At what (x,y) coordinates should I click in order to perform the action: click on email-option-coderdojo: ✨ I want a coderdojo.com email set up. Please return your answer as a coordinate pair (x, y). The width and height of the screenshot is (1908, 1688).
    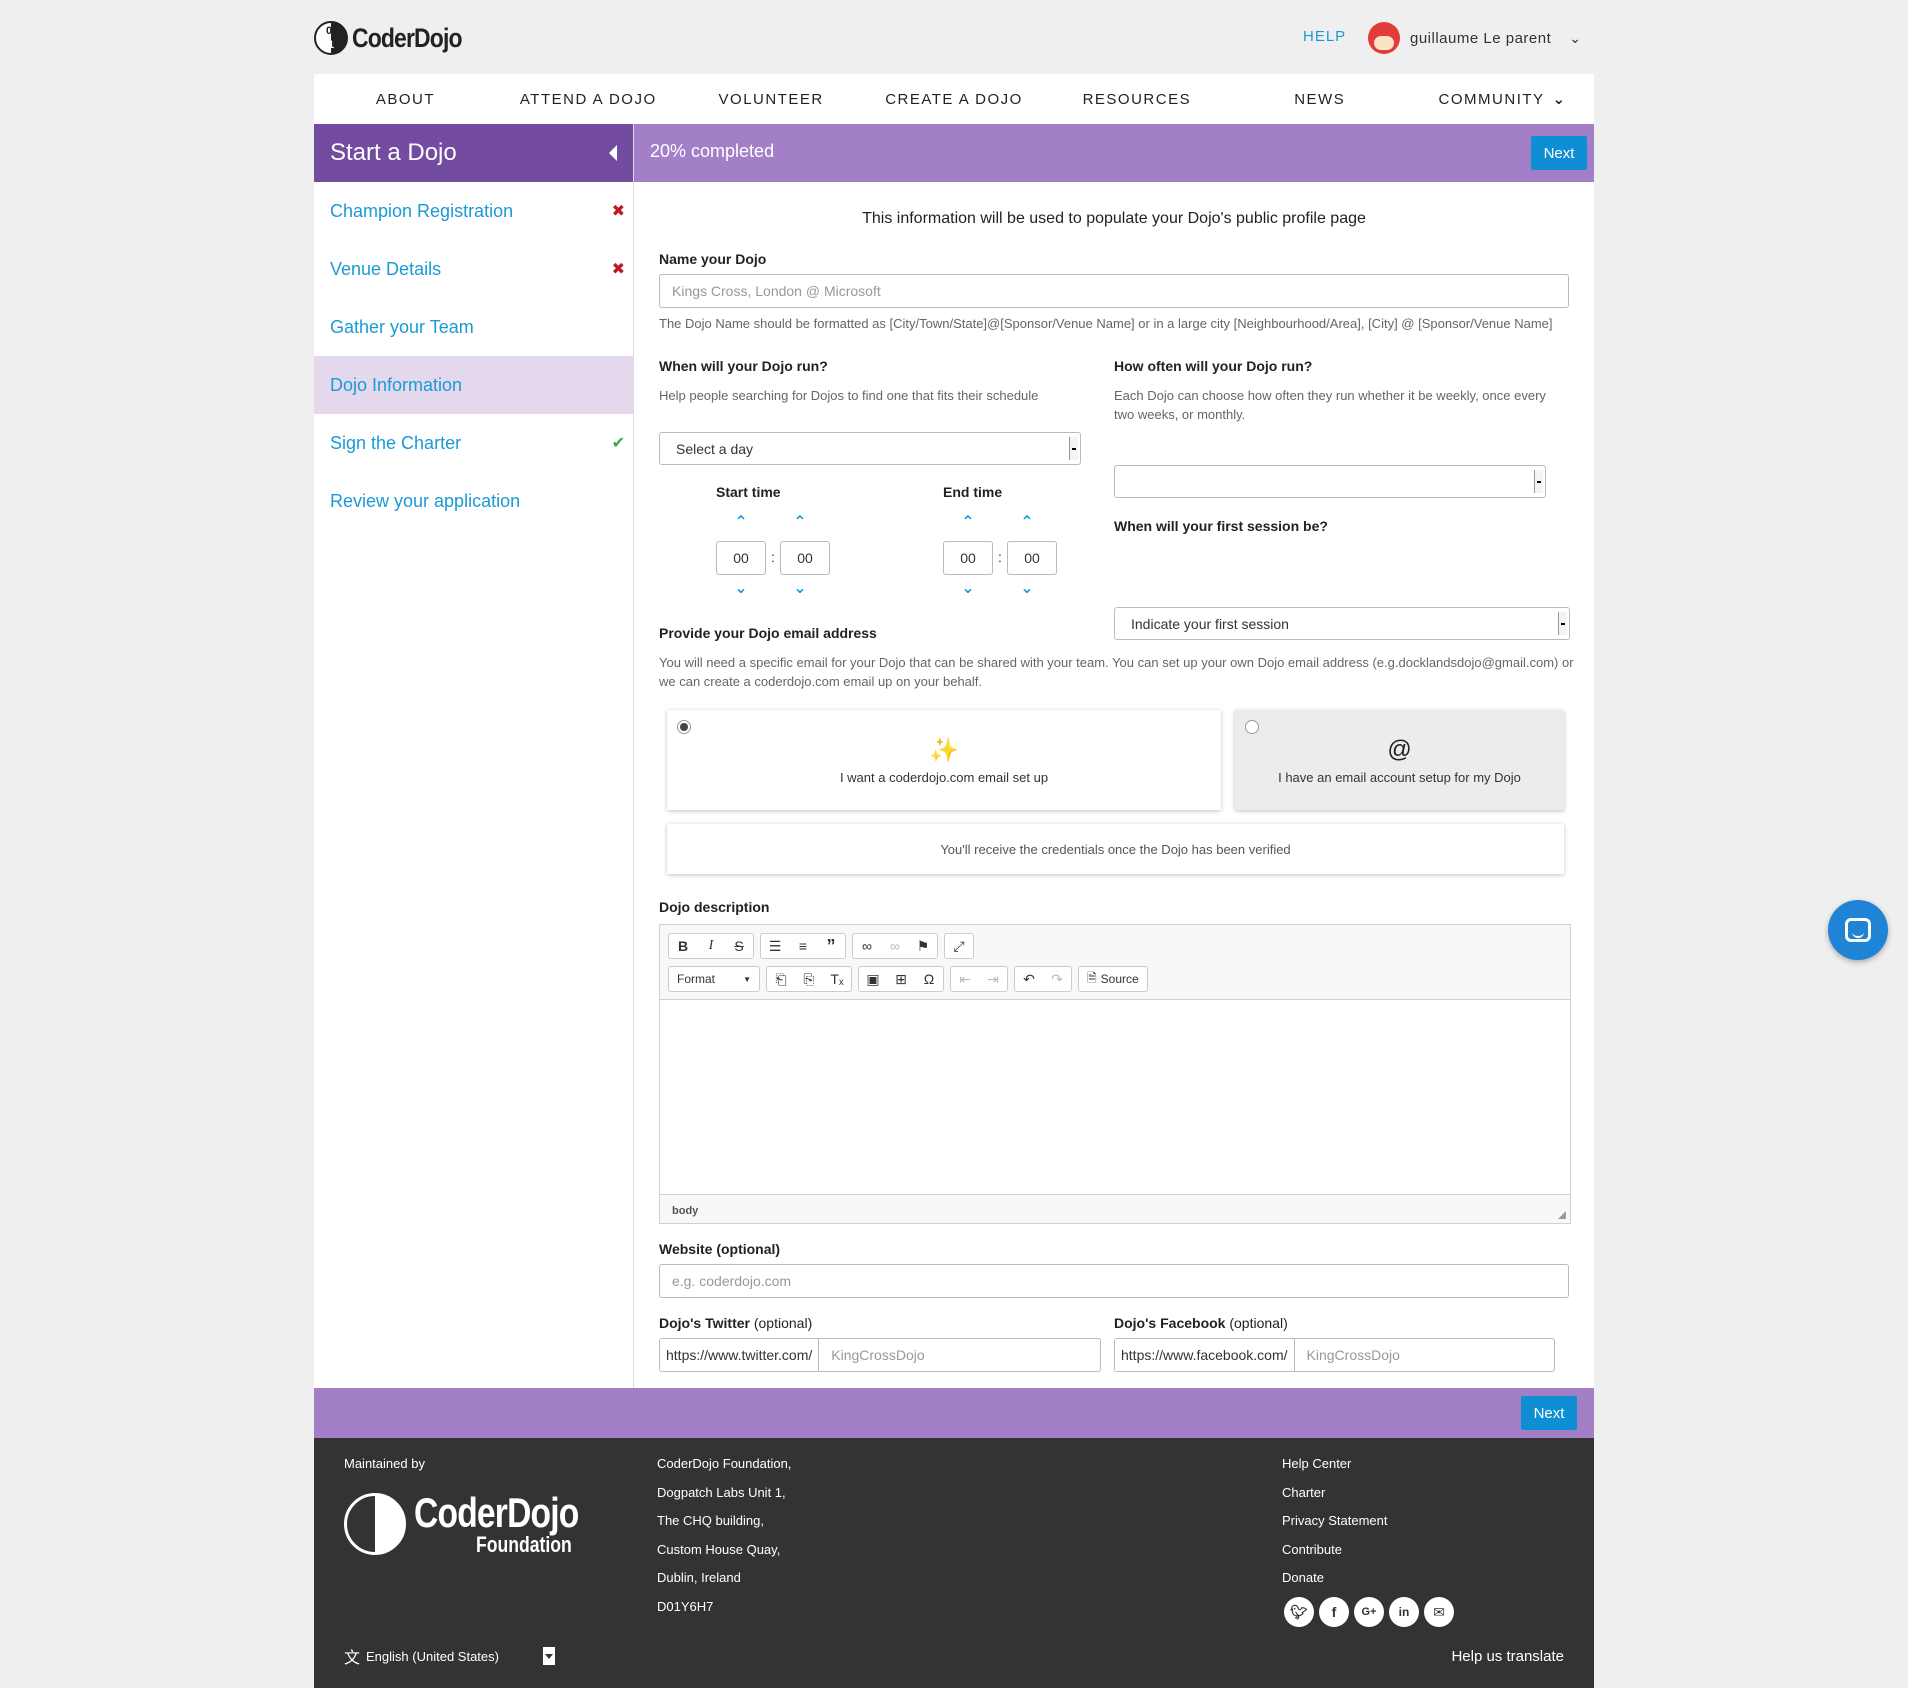
    Looking at the image, I should click on (944, 760).